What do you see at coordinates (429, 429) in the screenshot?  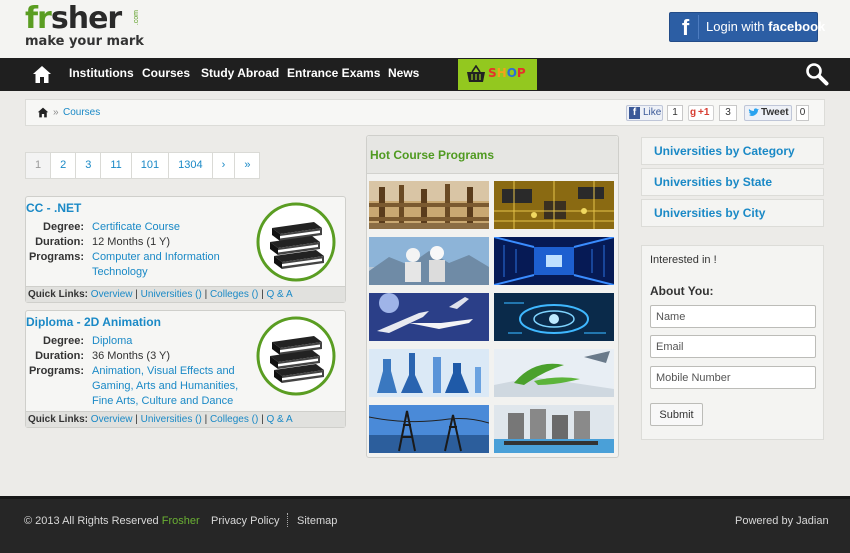 I see `power-lines-image` at bounding box center [429, 429].